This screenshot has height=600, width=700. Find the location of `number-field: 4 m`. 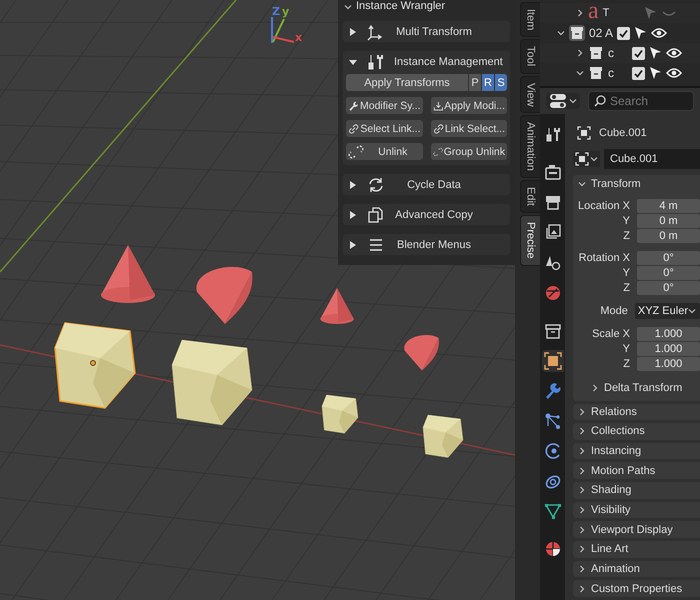

number-field: 4 m is located at coordinates (668, 205).